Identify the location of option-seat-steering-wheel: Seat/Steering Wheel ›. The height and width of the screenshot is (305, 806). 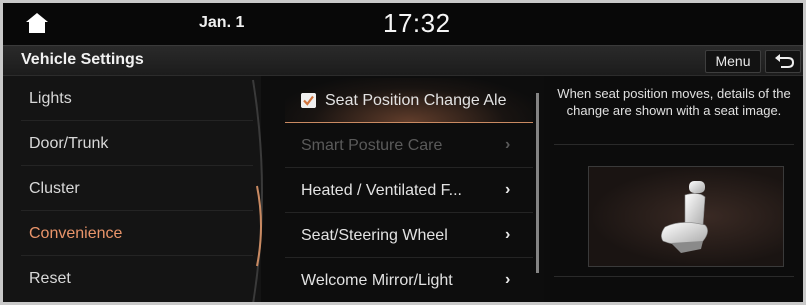
(409, 235).